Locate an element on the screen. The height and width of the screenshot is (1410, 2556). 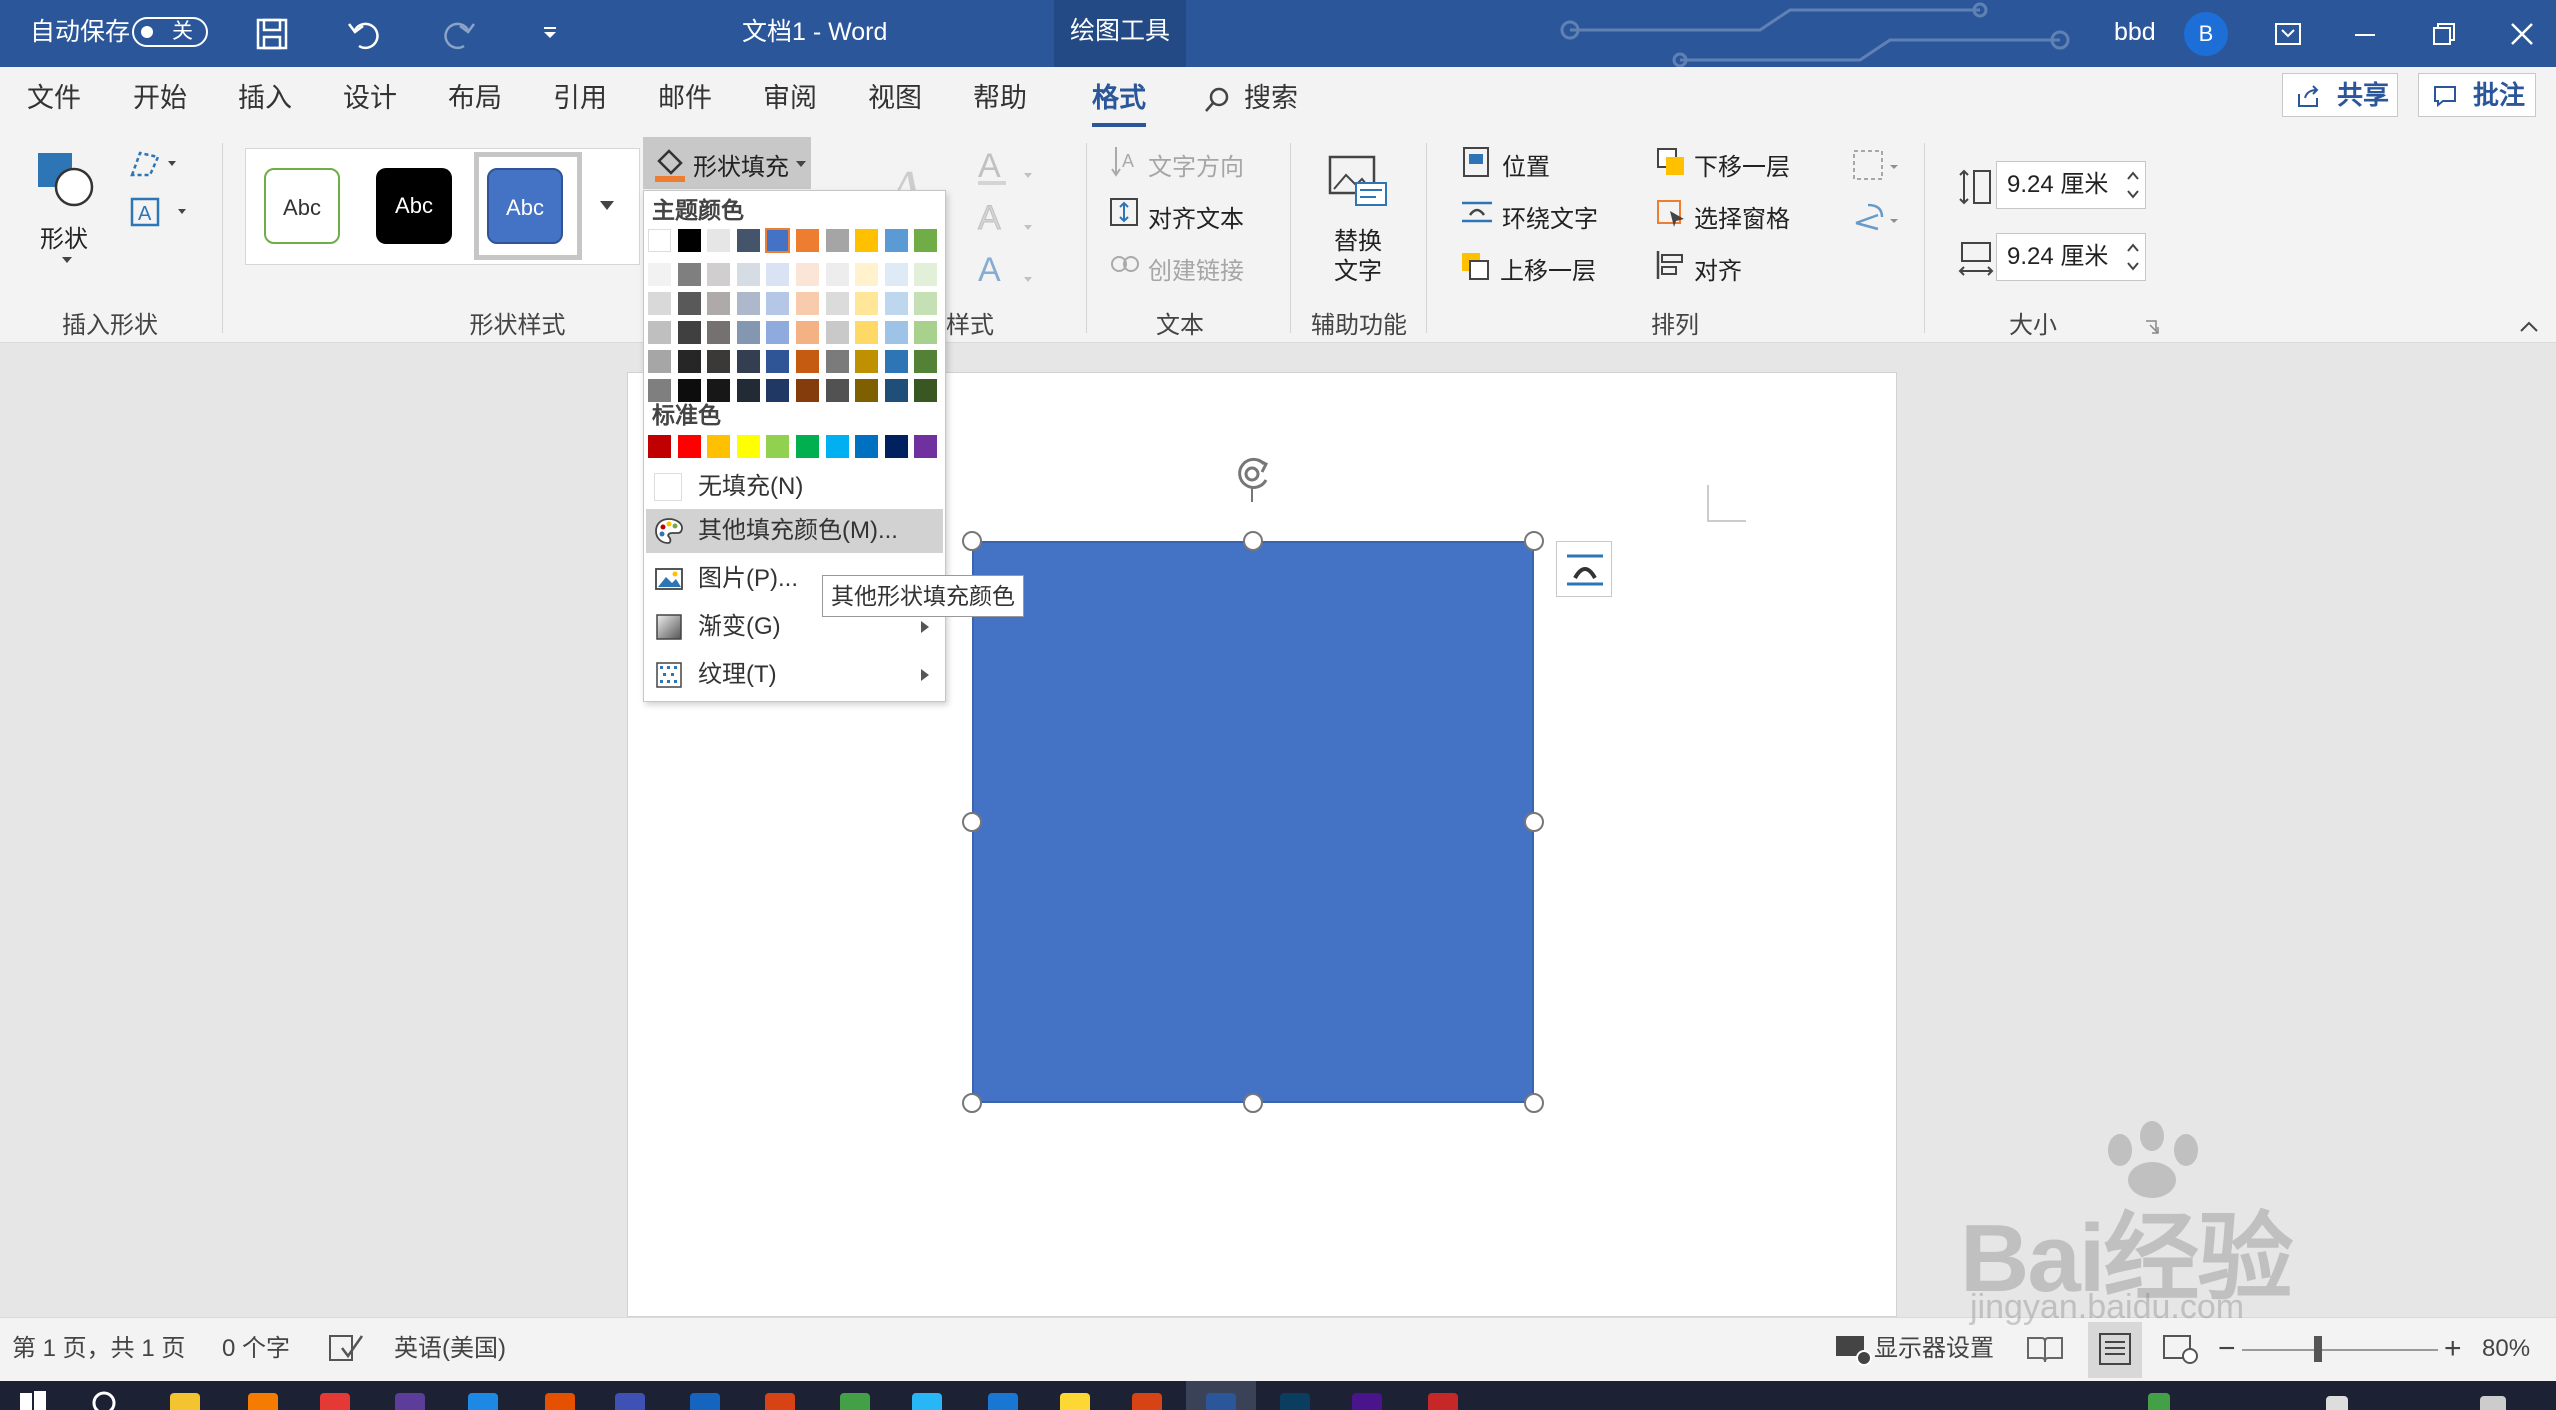
web-layout-icon is located at coordinates (2181, 1349).